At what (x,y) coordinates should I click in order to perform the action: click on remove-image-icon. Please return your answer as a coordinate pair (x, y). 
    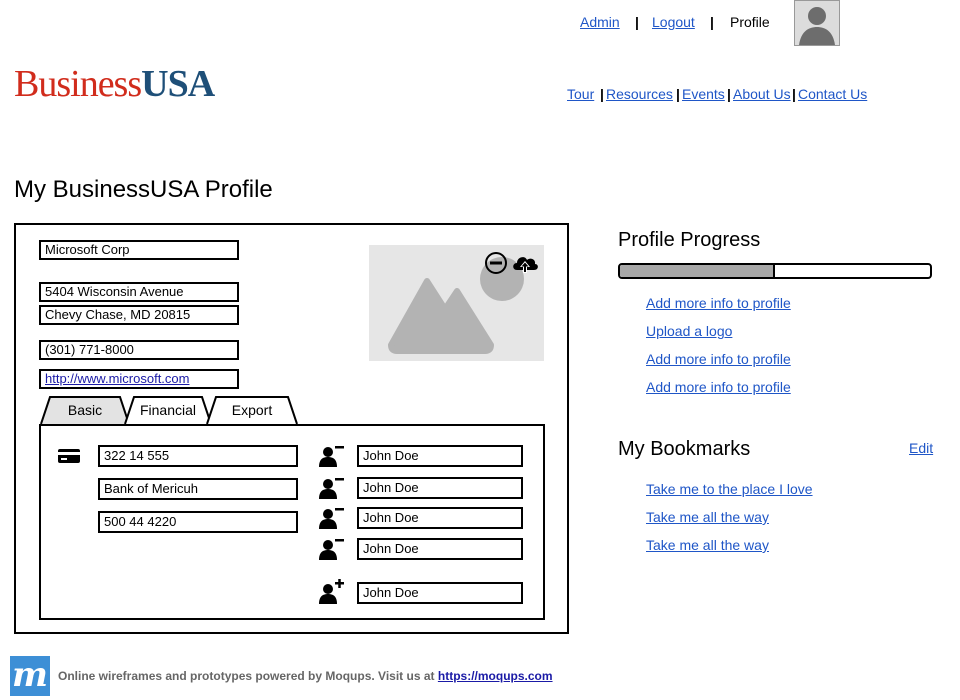
    Looking at the image, I should click on (496, 263).